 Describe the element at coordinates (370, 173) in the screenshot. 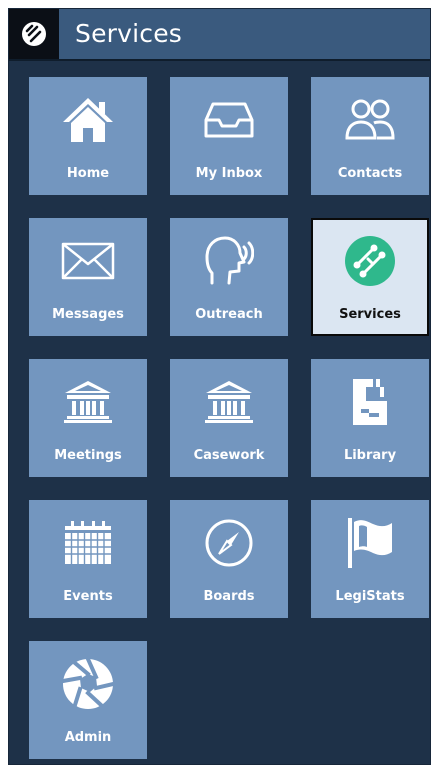

I see `tile-label: Contacts` at that location.